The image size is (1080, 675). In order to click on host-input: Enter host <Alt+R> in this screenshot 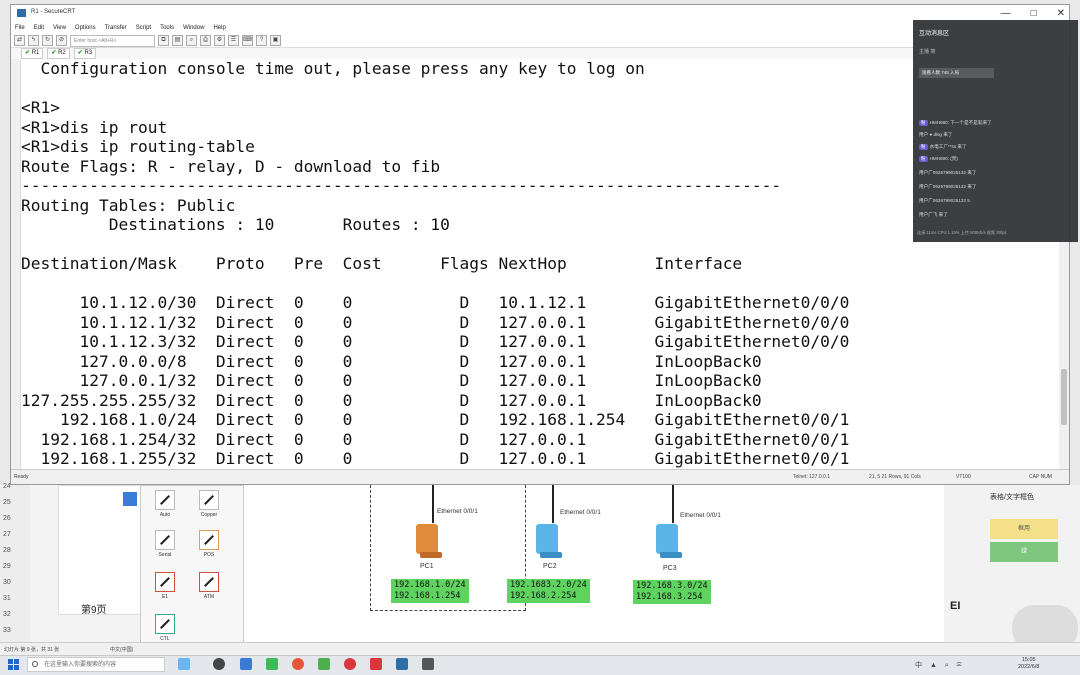, I will do `click(112, 40)`.